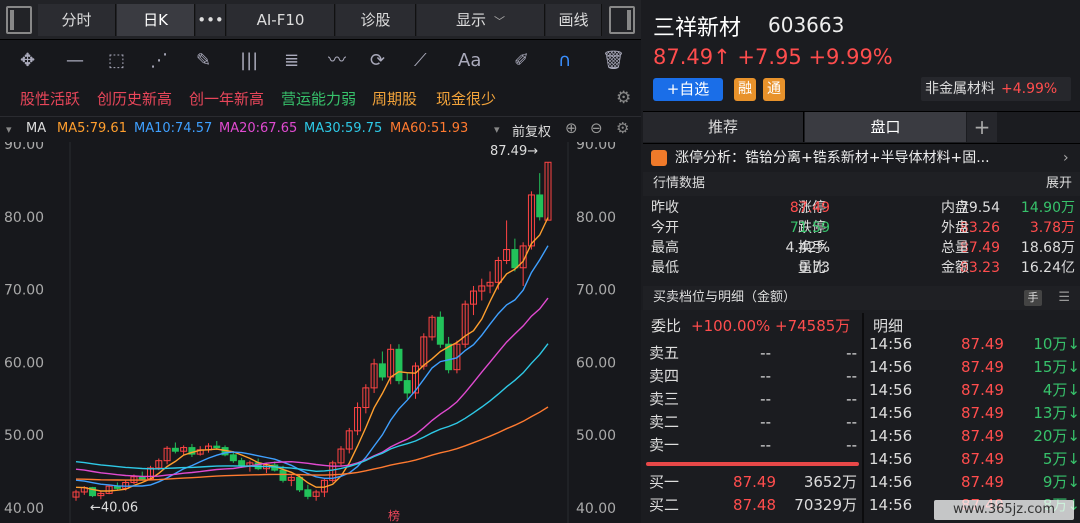 This screenshot has height=523, width=1080. Describe the element at coordinates (665, 268) in the screenshot. I see `quote-l1: 最低` at that location.